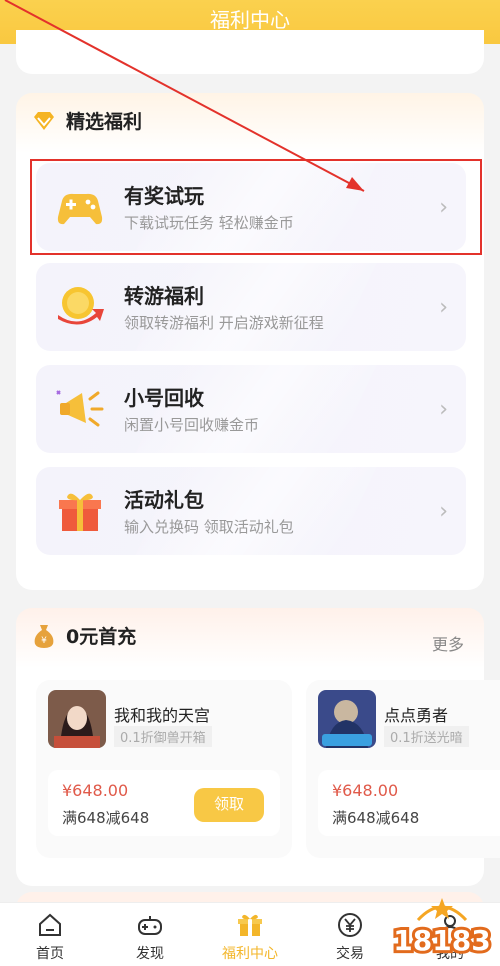 The height and width of the screenshot is (966, 500). Describe the element at coordinates (184, 96) in the screenshot. I see `annotation-arrow-icon` at that location.